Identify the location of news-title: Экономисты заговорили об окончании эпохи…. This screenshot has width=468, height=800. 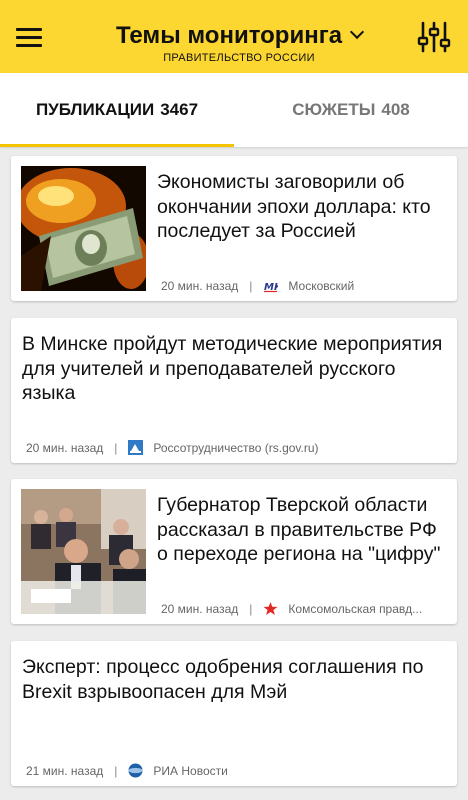
(294, 206).